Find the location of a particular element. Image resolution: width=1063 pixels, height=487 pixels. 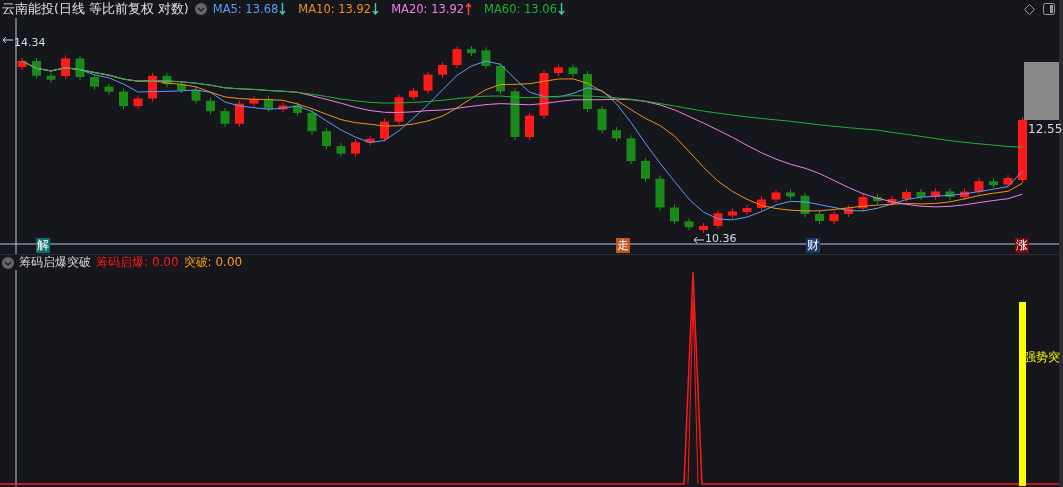

panel-toggle-icon is located at coordinates (1049, 9).